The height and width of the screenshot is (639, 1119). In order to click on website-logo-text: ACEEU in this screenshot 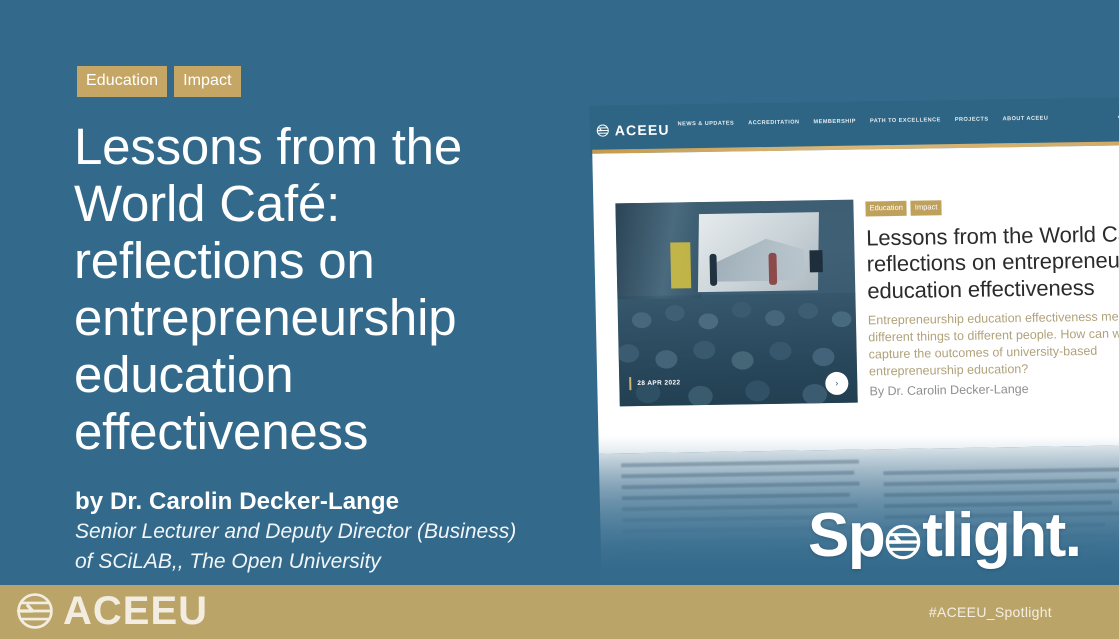, I will do `click(642, 130)`.